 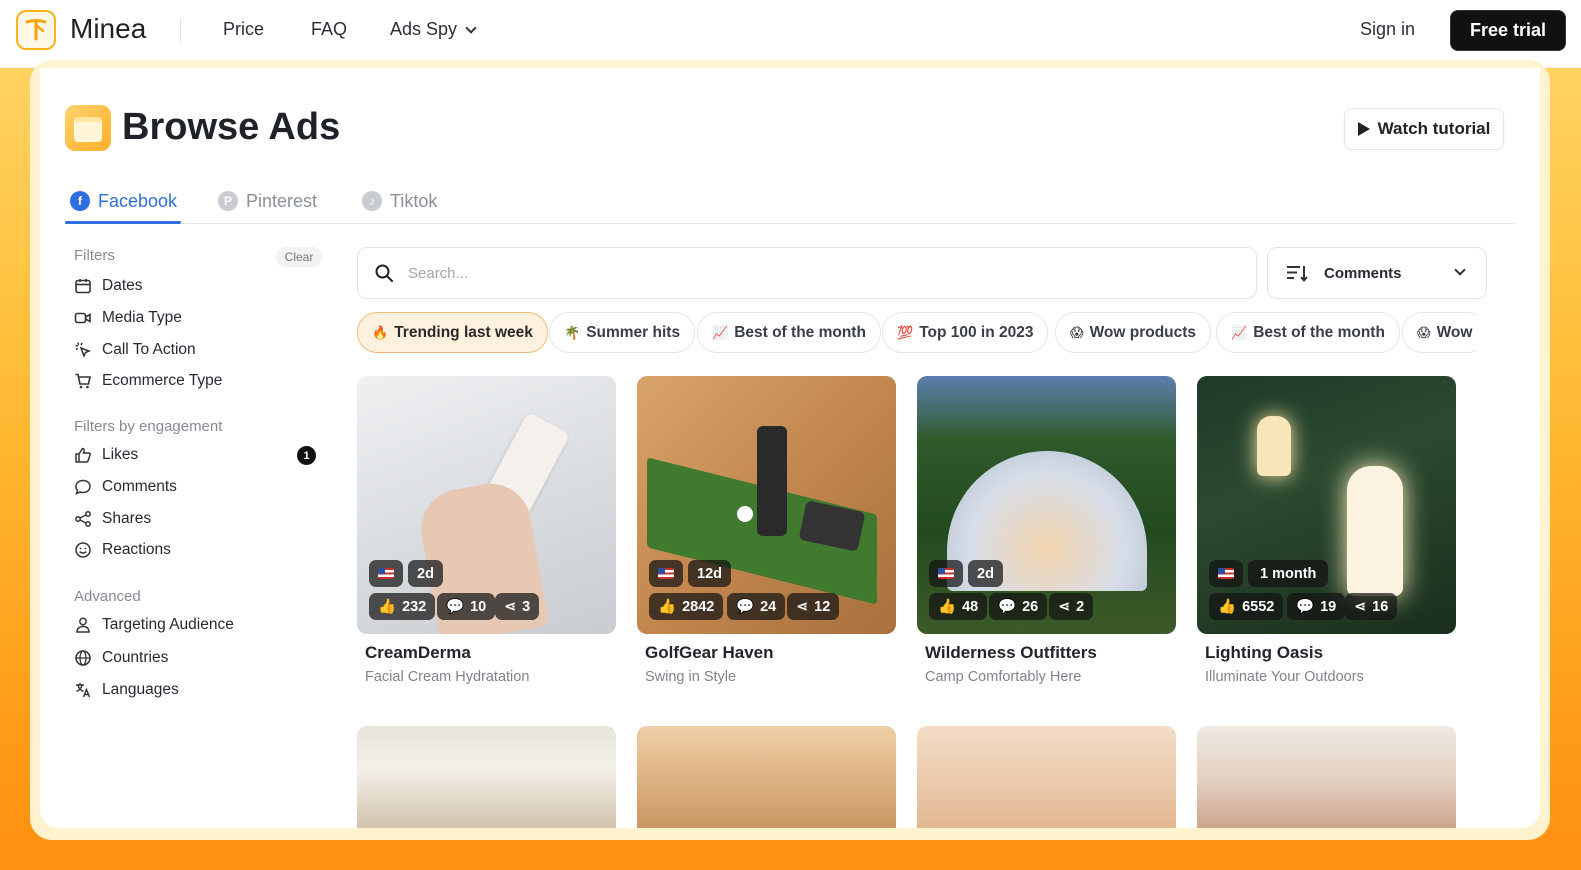 What do you see at coordinates (691, 677) in the screenshot?
I see `ad-subtitle: Swing in Style` at bounding box center [691, 677].